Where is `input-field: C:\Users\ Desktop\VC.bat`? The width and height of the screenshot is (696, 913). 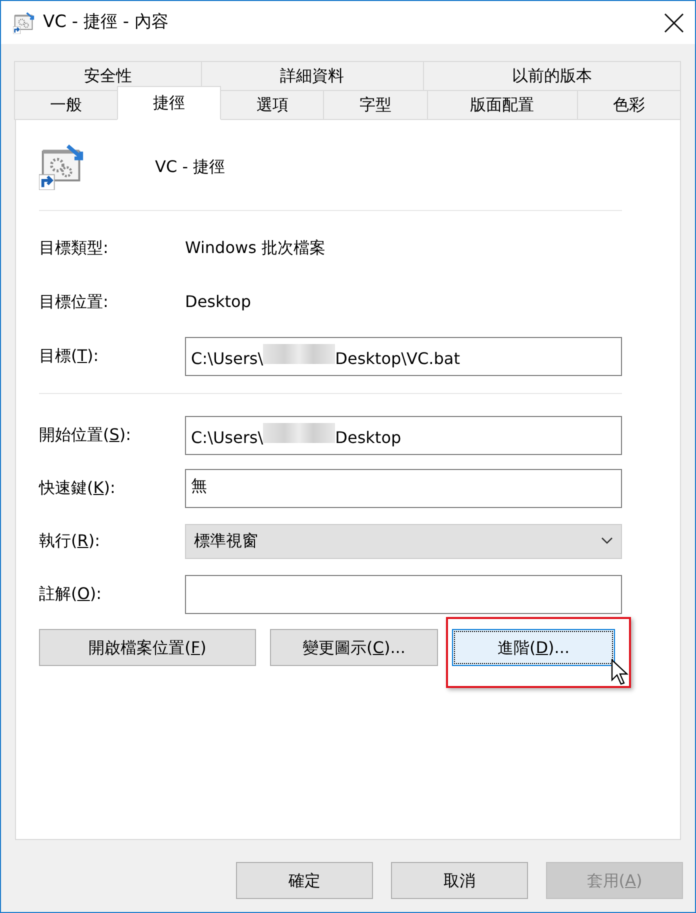
input-field: C:\Users\ Desktop\VC.bat is located at coordinates (403, 356).